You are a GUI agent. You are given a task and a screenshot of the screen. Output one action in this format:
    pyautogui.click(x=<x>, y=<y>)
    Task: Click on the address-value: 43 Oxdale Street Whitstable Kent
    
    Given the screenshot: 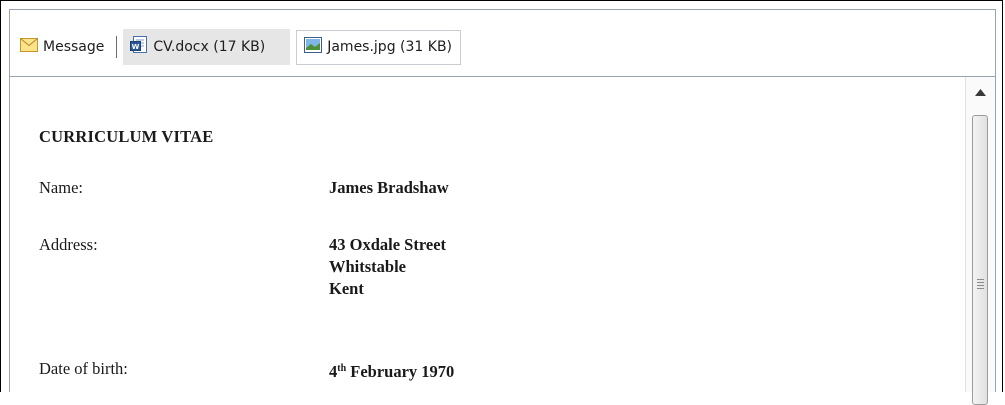 What is the action you would take?
    pyautogui.click(x=387, y=267)
    